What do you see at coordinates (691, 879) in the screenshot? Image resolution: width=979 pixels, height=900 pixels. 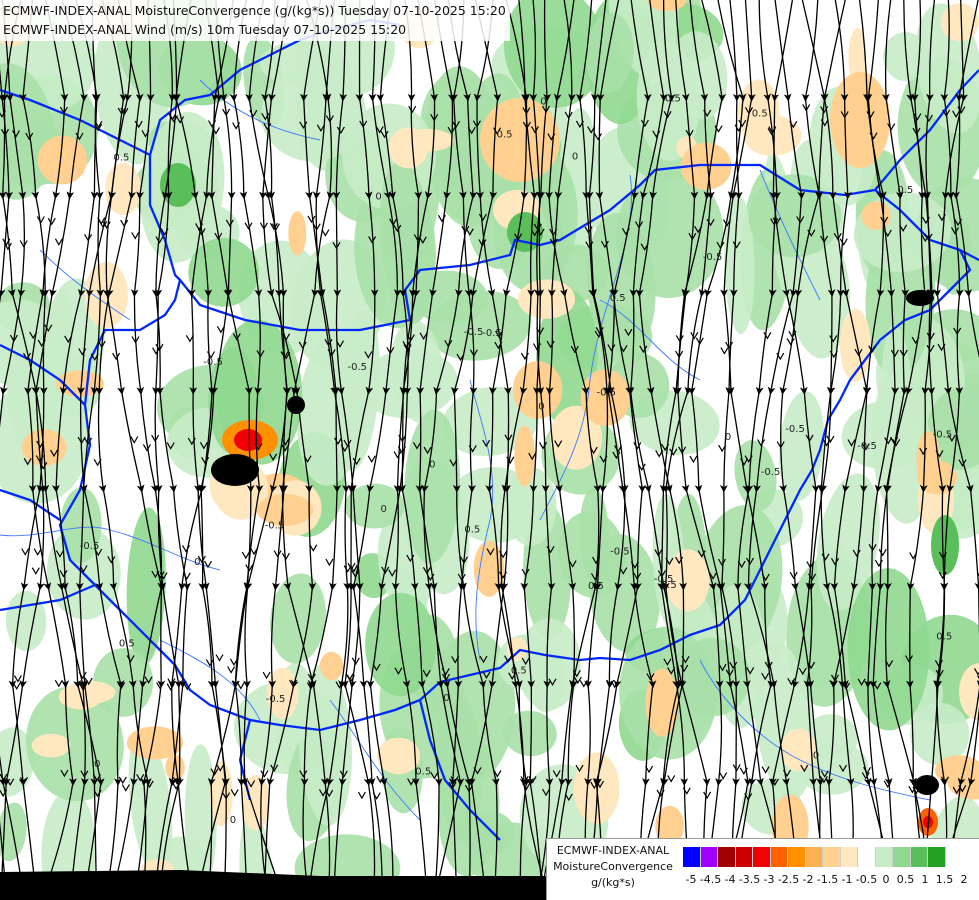 I see `legend-tick-label: -5` at bounding box center [691, 879].